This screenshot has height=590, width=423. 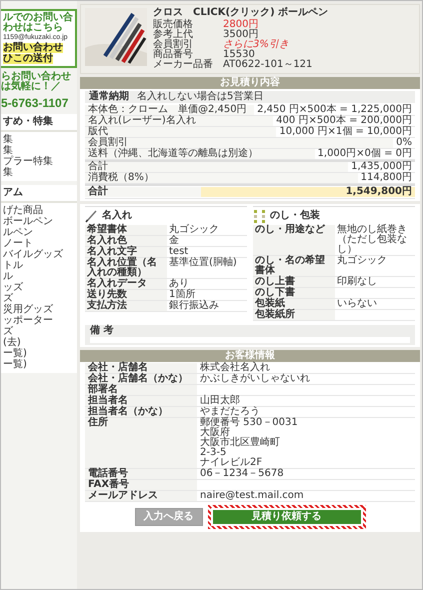 I want to click on field-value: あり, so click(x=178, y=284).